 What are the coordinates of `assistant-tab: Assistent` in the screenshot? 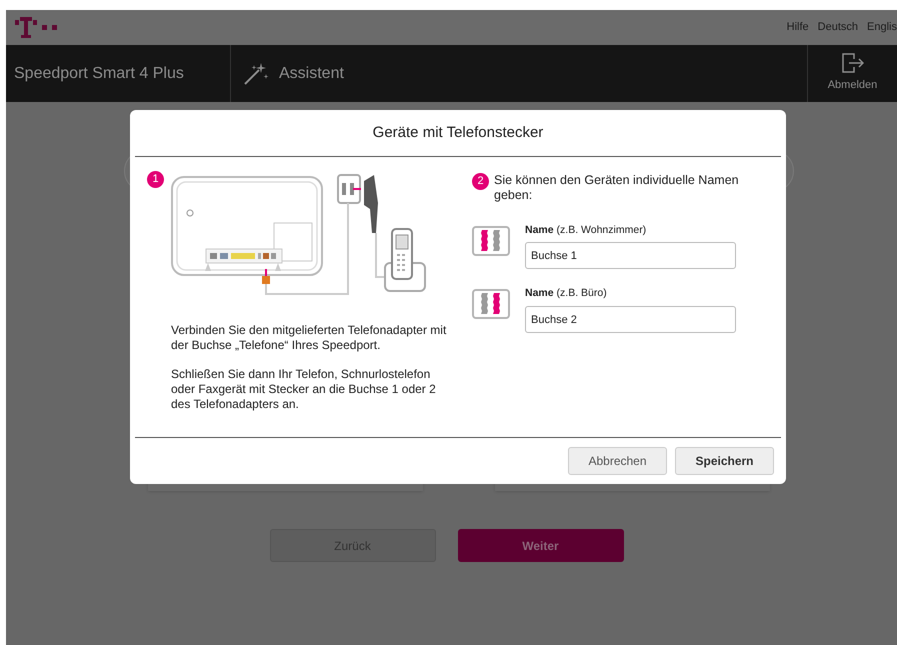 It's located at (287, 73).